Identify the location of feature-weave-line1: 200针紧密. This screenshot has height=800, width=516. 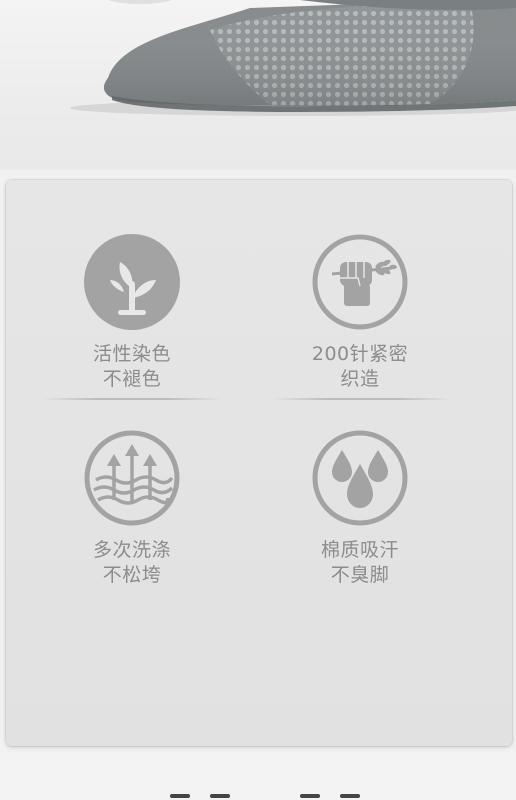
(360, 354).